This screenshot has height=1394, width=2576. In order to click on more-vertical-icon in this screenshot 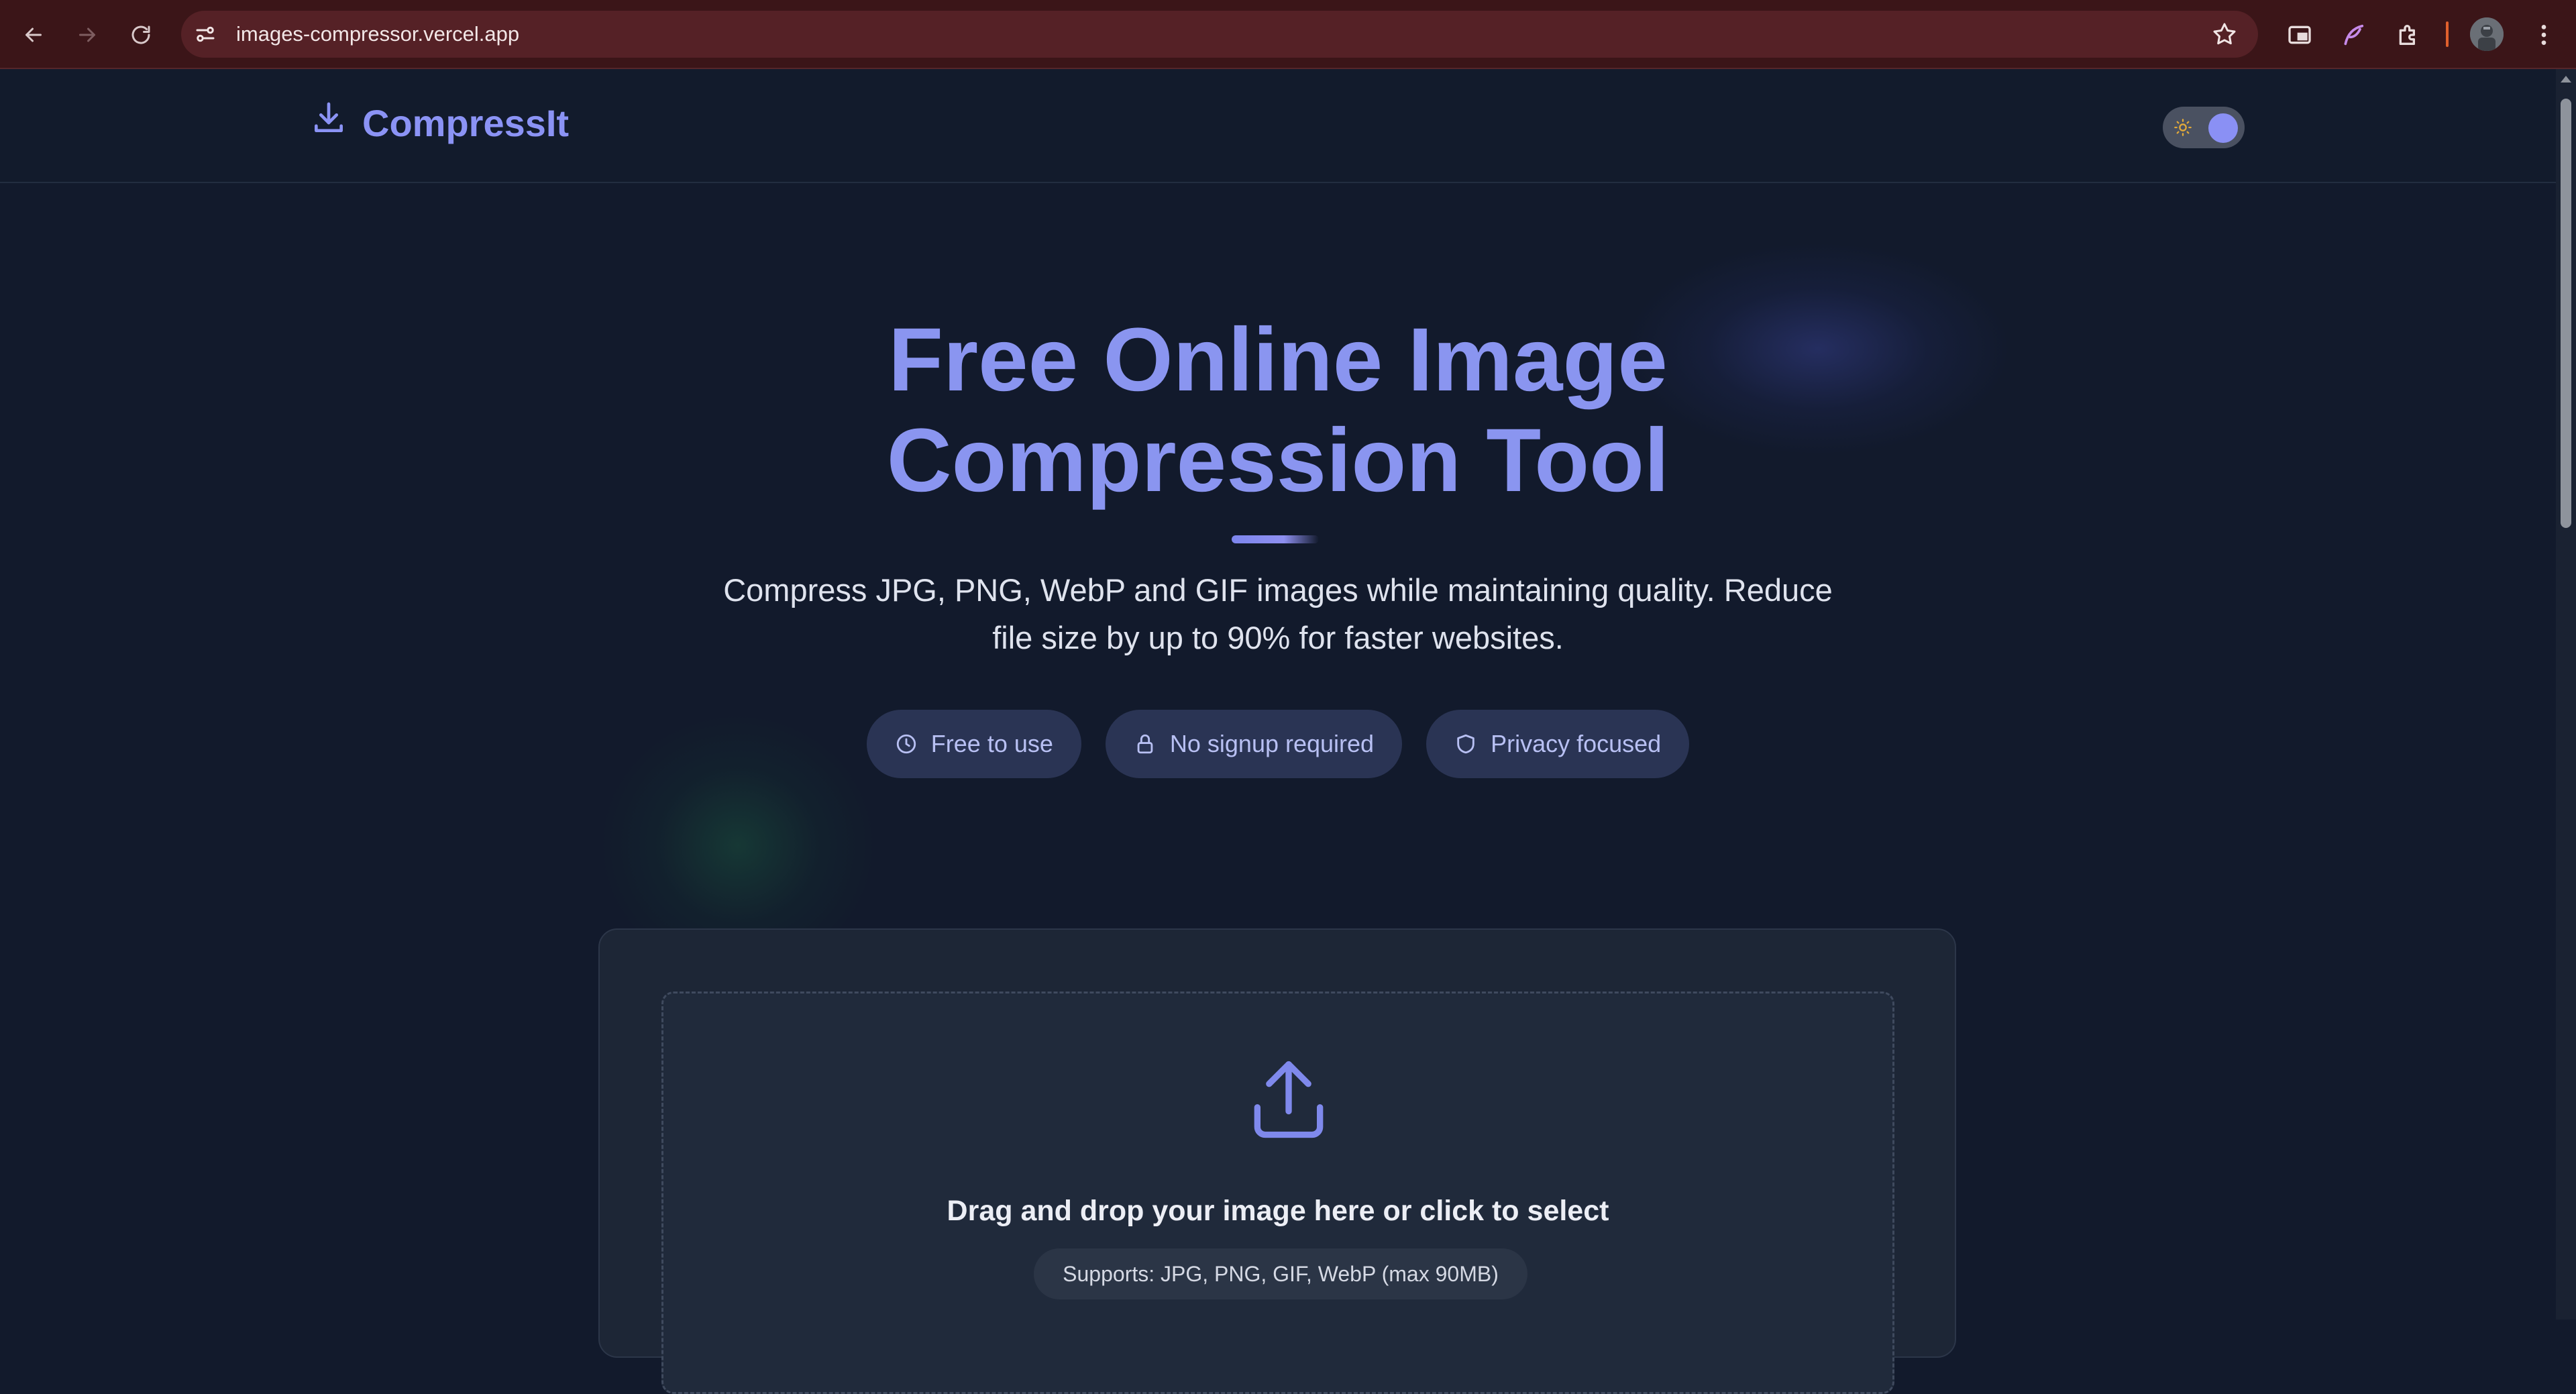, I will do `click(2543, 35)`.